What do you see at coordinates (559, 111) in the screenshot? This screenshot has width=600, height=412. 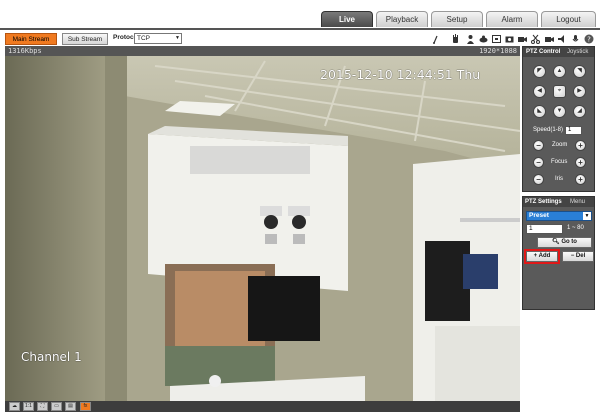 I see `ptz-down-button: ▼` at bounding box center [559, 111].